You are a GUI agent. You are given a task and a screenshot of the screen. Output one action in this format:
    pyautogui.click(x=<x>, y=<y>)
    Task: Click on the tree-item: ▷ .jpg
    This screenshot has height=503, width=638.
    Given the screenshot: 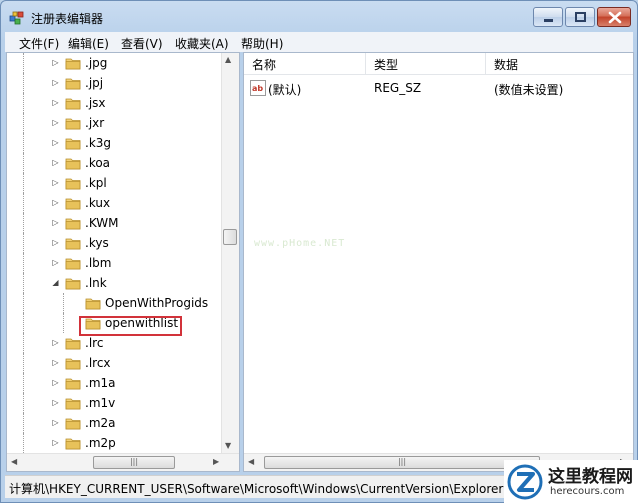 What is the action you would take?
    pyautogui.click(x=115, y=63)
    